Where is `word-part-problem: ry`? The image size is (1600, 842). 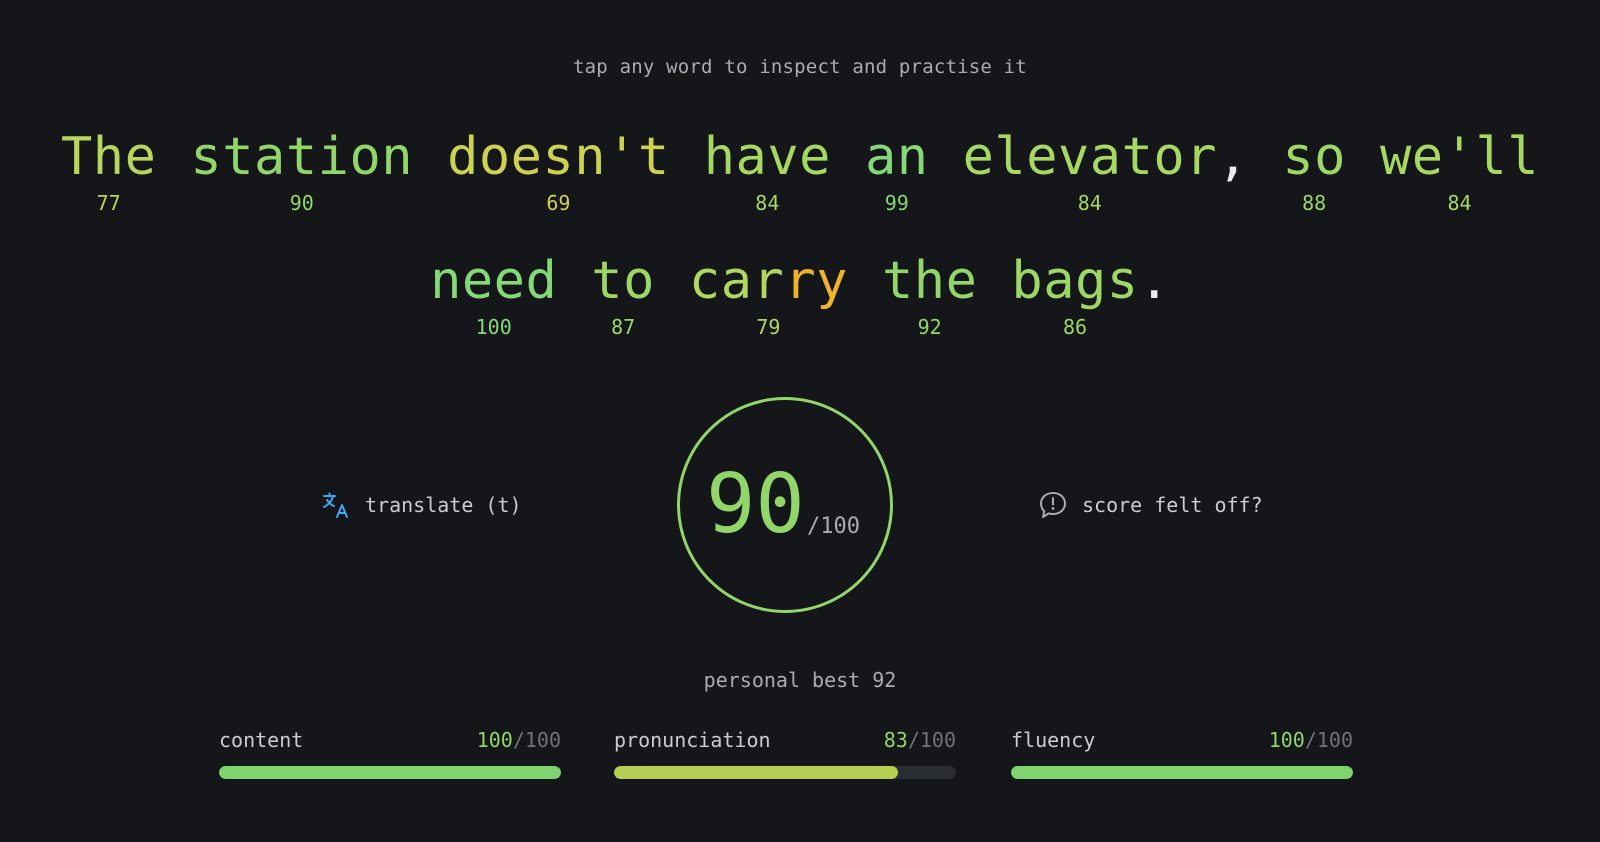 word-part-problem: ry is located at coordinates (816, 281).